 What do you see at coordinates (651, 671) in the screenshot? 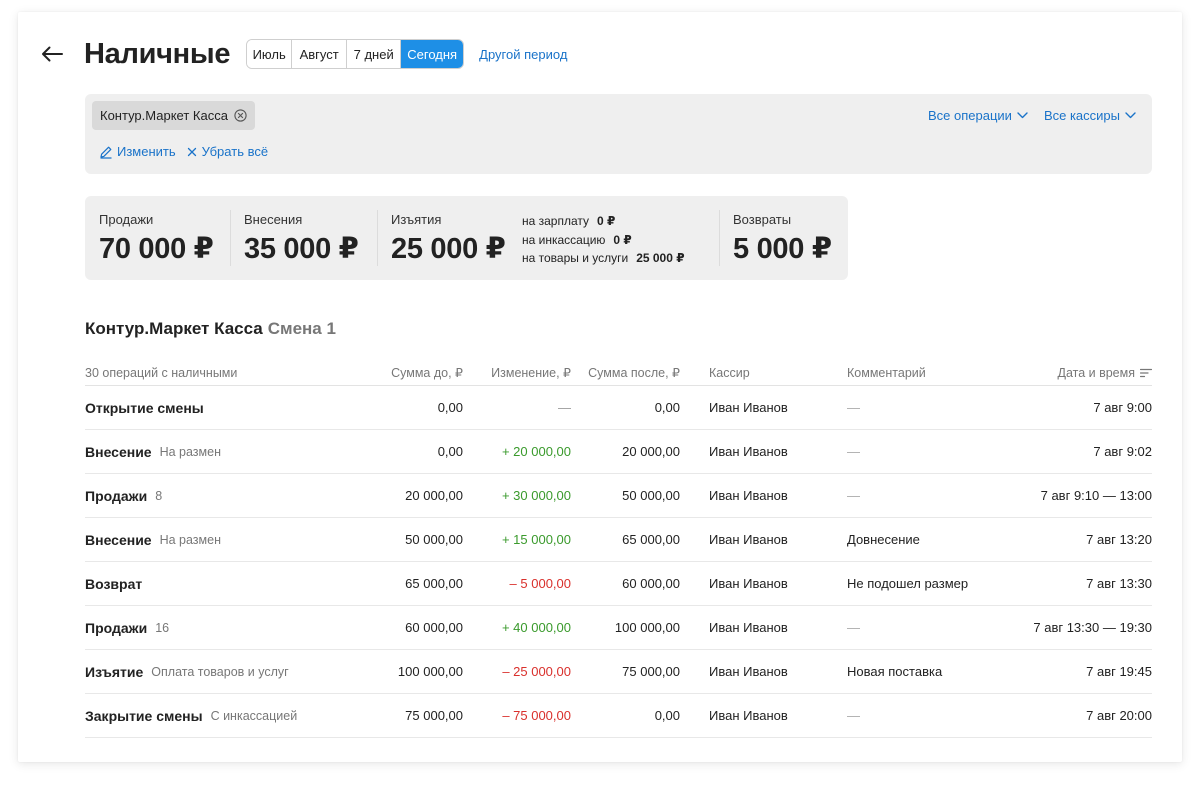
I see `cell-sum-after: 75 000,00` at bounding box center [651, 671].